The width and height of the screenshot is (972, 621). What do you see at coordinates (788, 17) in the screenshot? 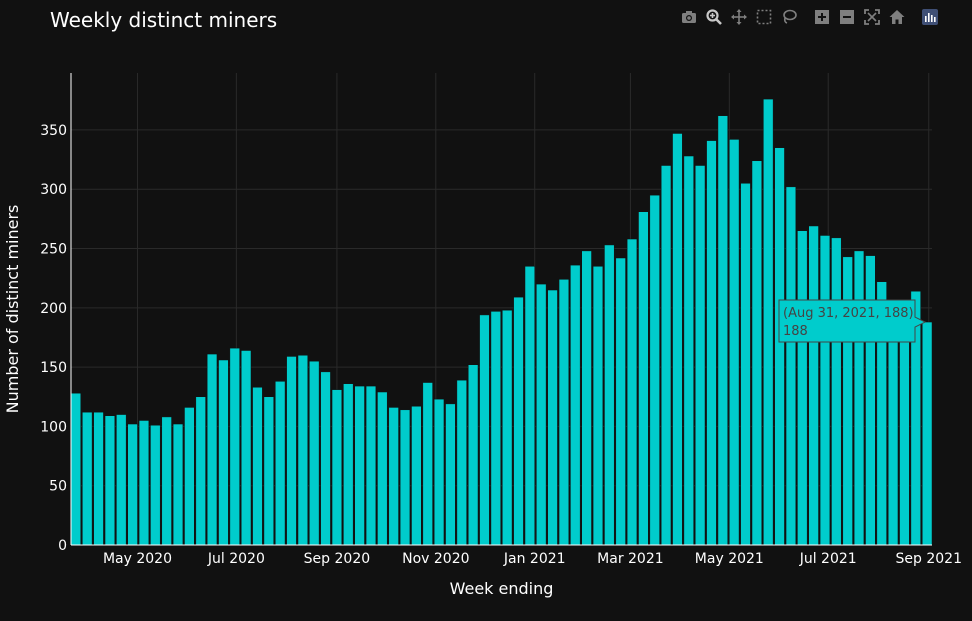
I see `lasso-icon` at bounding box center [788, 17].